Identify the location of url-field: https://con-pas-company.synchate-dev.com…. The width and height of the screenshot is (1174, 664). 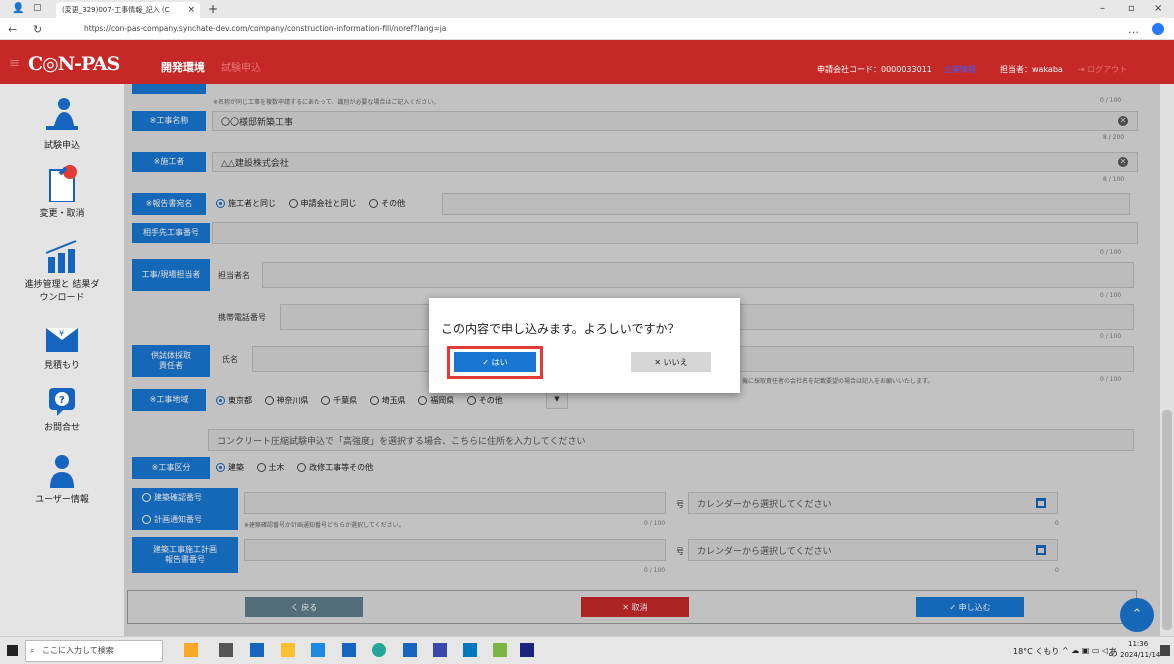
(570, 29).